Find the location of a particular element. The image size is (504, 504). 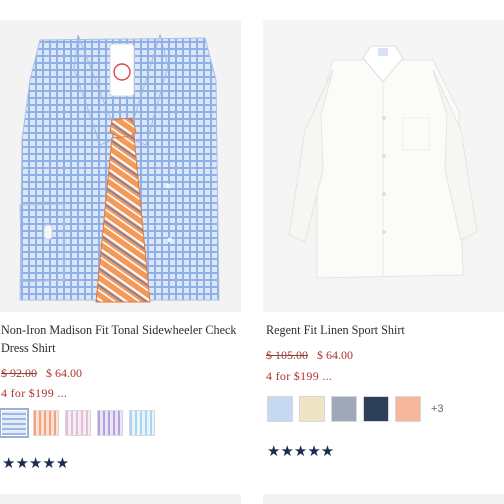

original-price: $ 105.00 is located at coordinates (287, 355).